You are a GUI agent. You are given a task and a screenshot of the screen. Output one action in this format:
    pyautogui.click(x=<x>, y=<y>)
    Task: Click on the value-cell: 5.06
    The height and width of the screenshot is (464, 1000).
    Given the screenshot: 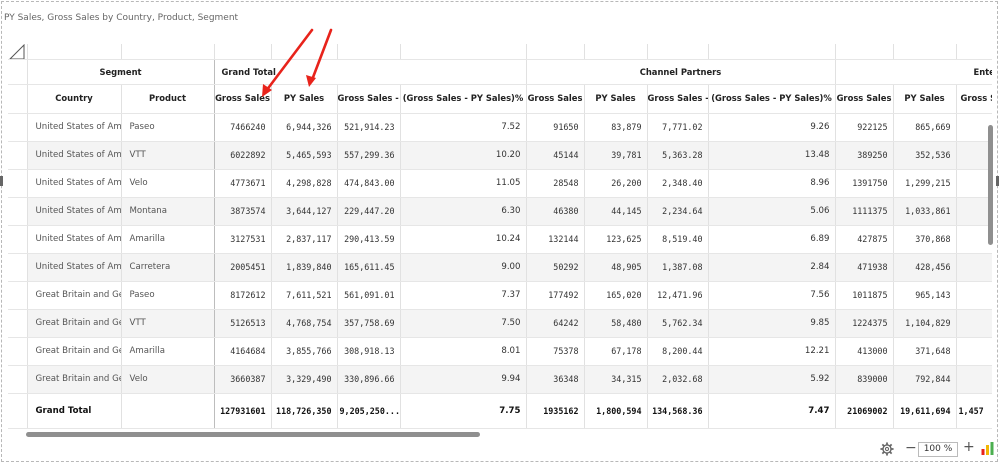 What is the action you would take?
    pyautogui.click(x=772, y=211)
    